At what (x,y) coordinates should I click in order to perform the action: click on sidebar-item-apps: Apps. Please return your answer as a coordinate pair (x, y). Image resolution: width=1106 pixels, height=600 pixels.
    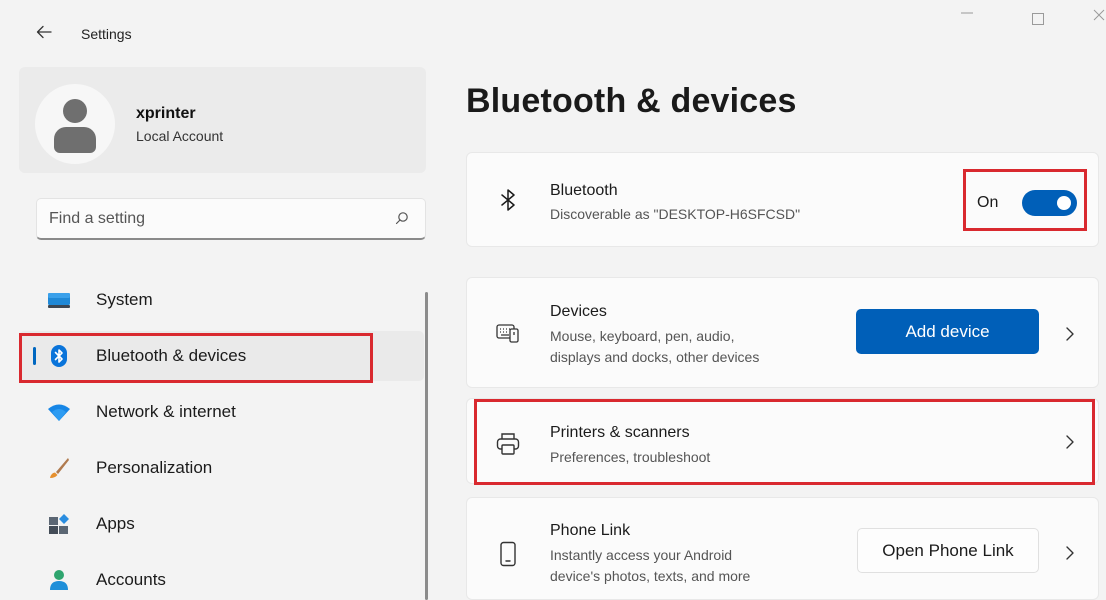
    Looking at the image, I should click on (221, 524).